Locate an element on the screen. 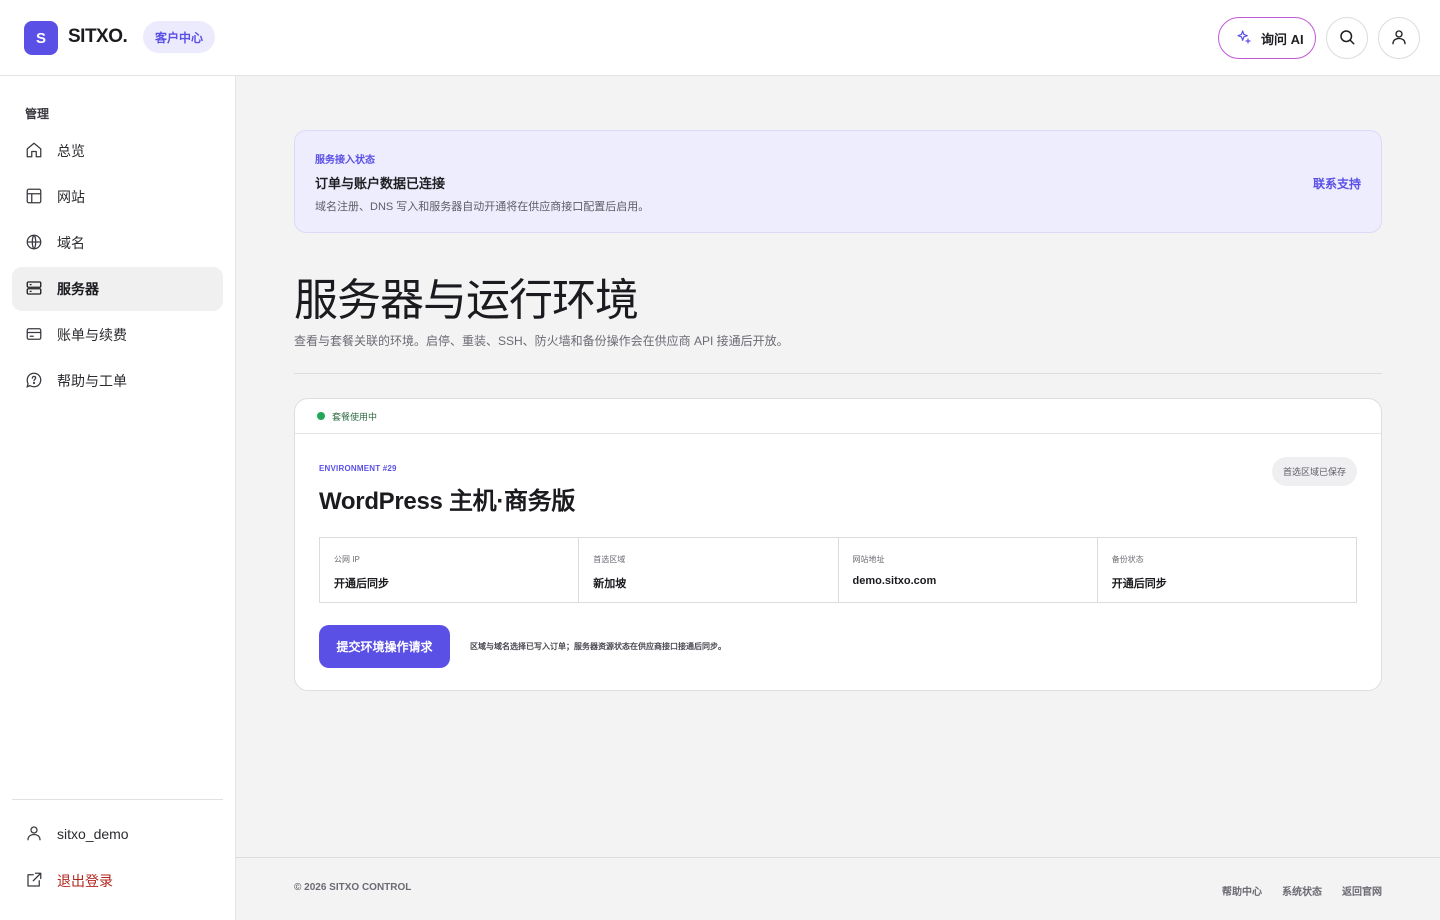  sidebar-user: sitxo_demo is located at coordinates (117, 834).